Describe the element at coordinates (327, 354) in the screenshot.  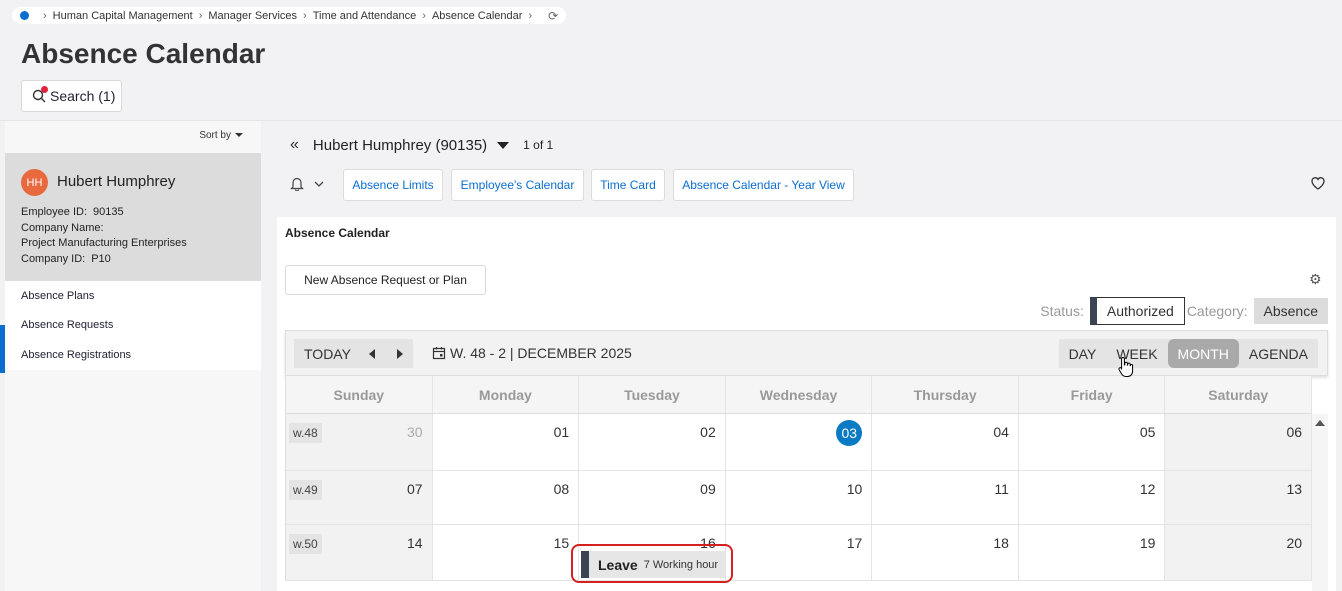
I see `today-button: TODAY` at that location.